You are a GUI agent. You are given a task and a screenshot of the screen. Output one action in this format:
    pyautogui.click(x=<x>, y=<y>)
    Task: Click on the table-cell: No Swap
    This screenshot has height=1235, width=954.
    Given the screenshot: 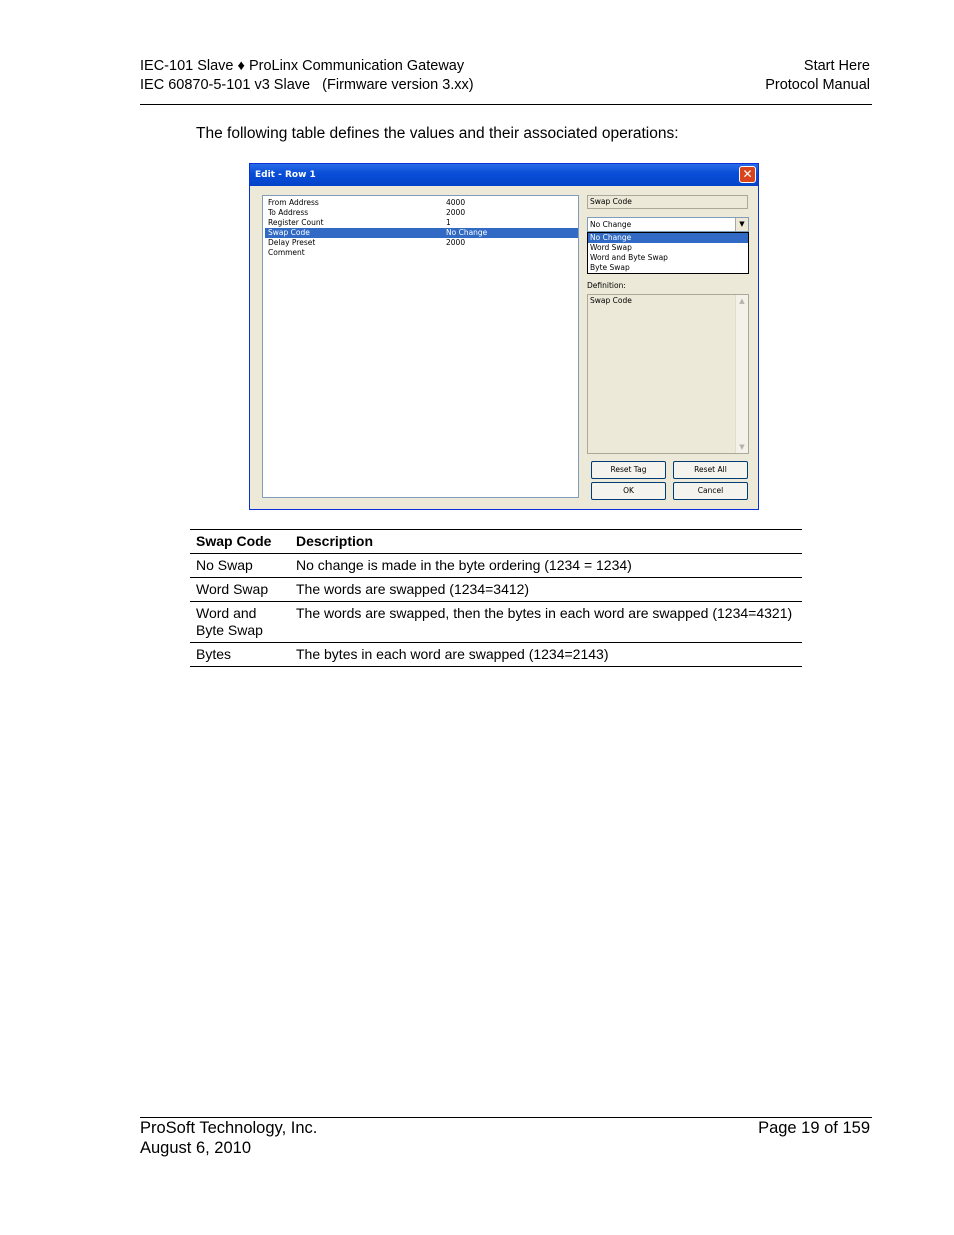 What is the action you would take?
    pyautogui.click(x=240, y=565)
    